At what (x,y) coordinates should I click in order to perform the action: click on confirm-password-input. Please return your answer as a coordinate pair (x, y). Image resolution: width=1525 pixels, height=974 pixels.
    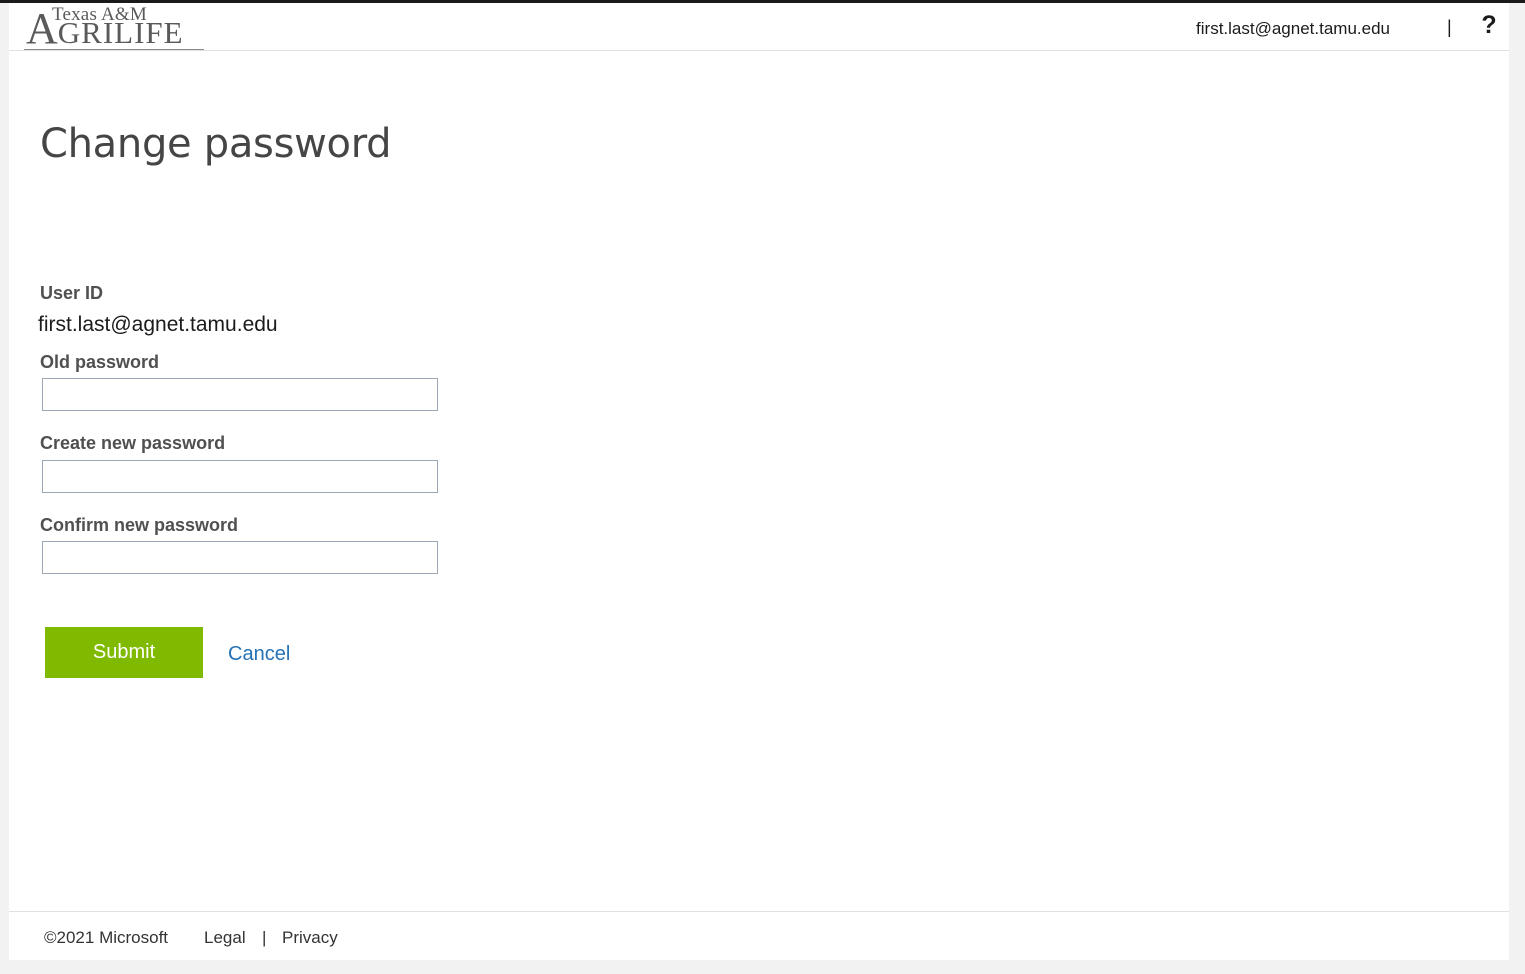
    Looking at the image, I should click on (240, 557).